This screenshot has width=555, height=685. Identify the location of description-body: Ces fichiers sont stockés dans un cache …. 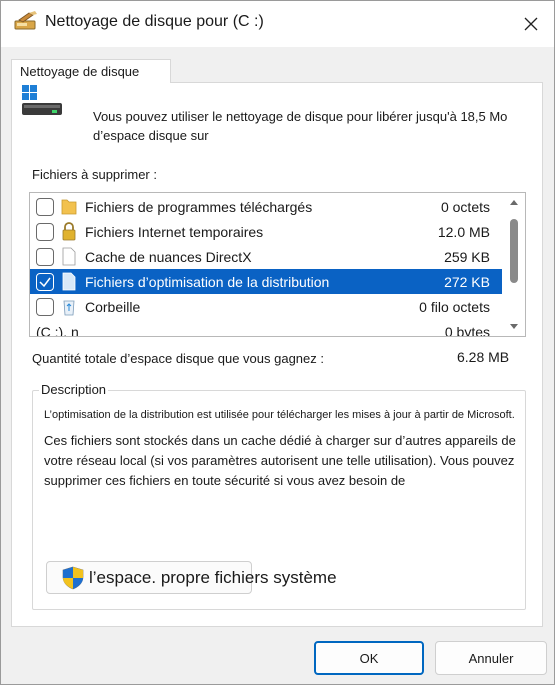
(280, 460).